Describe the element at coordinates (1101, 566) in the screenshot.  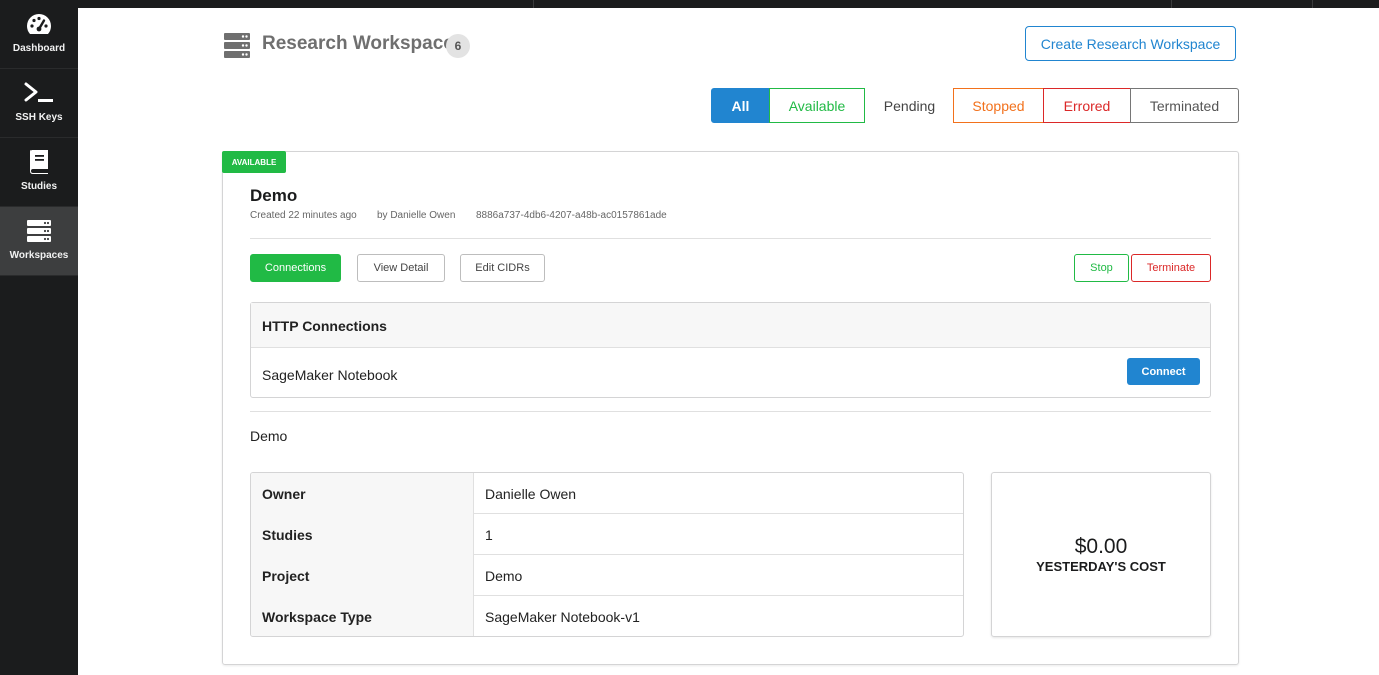
I see `cost-label: YESTERDAY'S COST` at that location.